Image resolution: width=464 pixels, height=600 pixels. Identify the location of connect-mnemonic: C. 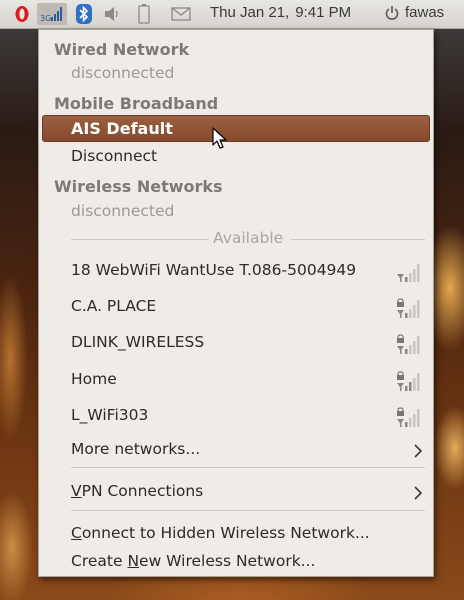
(76, 533).